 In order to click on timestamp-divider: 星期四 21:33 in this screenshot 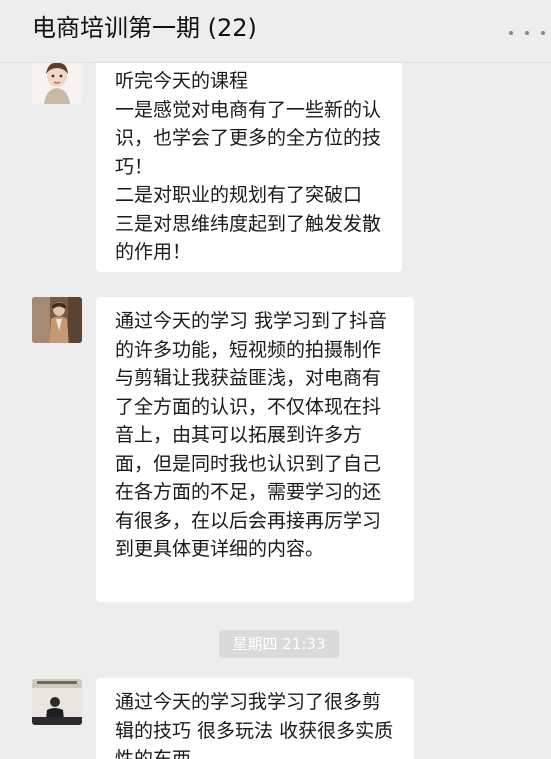, I will do `click(279, 644)`.